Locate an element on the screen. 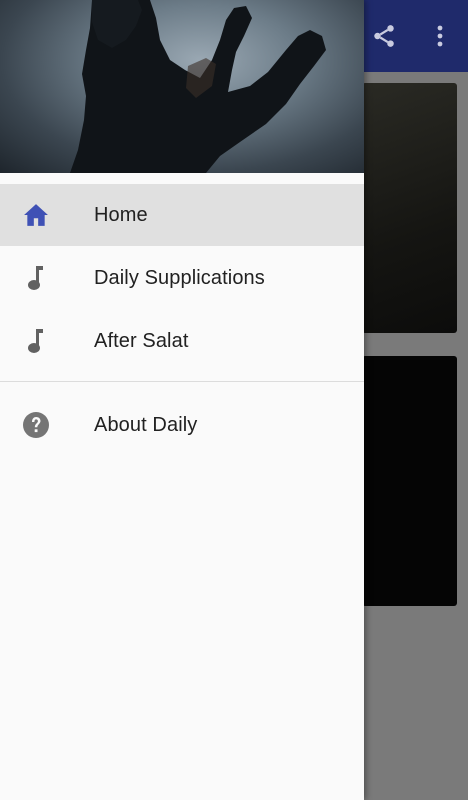 The width and height of the screenshot is (468, 800). nav-item-about-daily: About Daily is located at coordinates (182, 425).